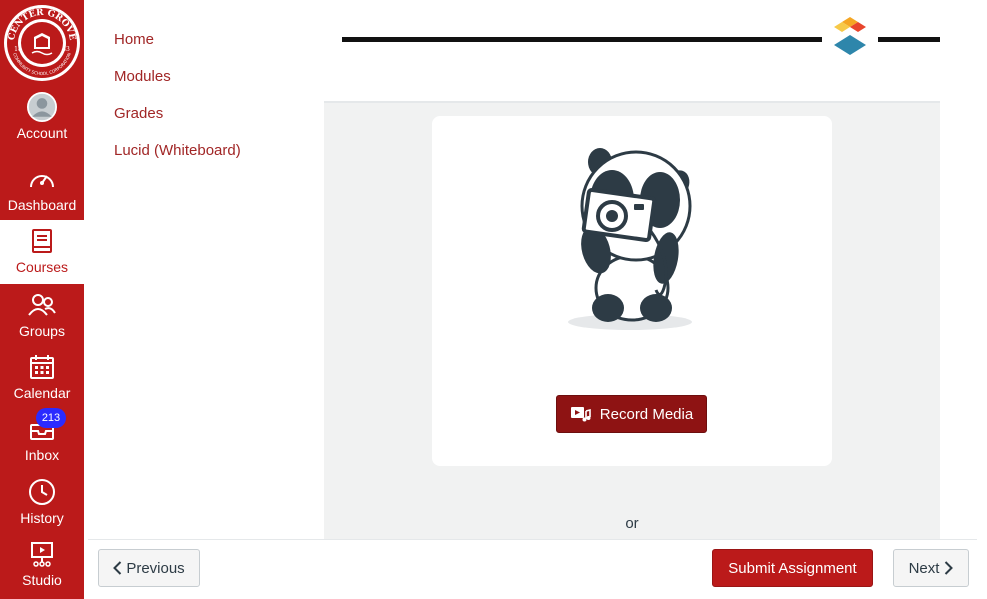 The height and width of the screenshot is (599, 987). Describe the element at coordinates (18, 49) in the screenshot. I see `svg-text: 18` at that location.